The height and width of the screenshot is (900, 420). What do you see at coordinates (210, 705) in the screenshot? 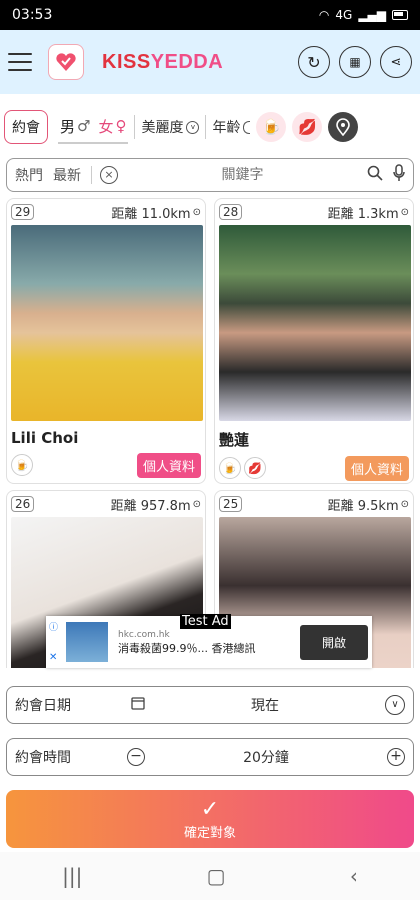
I see `date-row: 約會日期 現在 ∨` at bounding box center [210, 705].